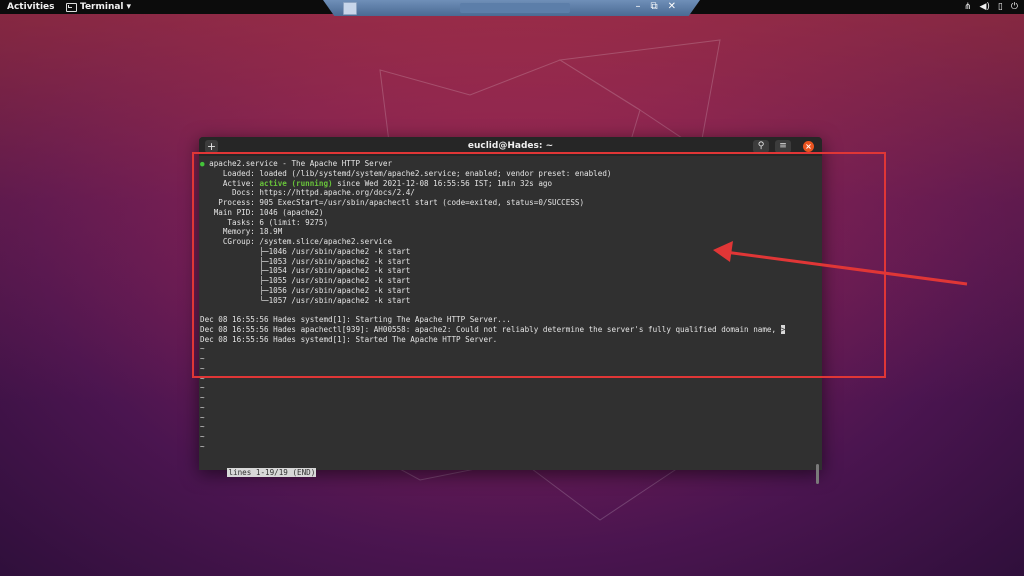 This screenshot has width=1024, height=576. Describe the element at coordinates (968, 7) in the screenshot. I see `network-icon: ⋔` at that location.